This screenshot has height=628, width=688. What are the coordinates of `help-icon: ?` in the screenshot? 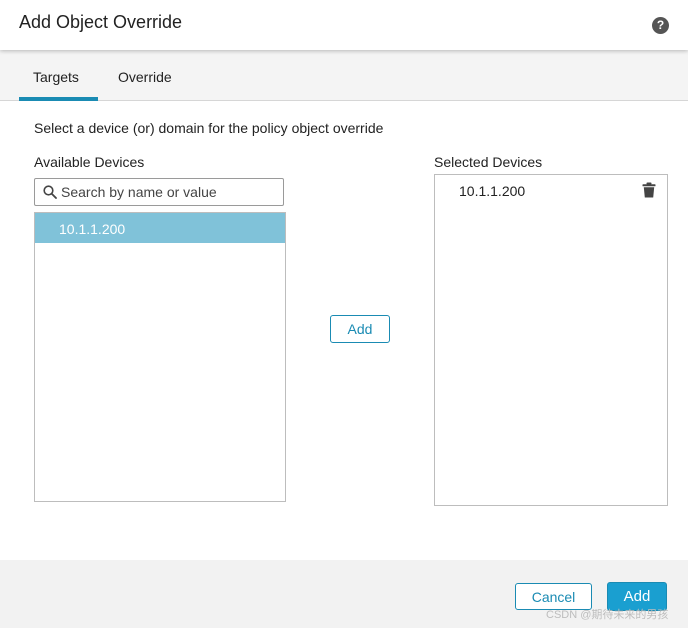 It's located at (660, 25).